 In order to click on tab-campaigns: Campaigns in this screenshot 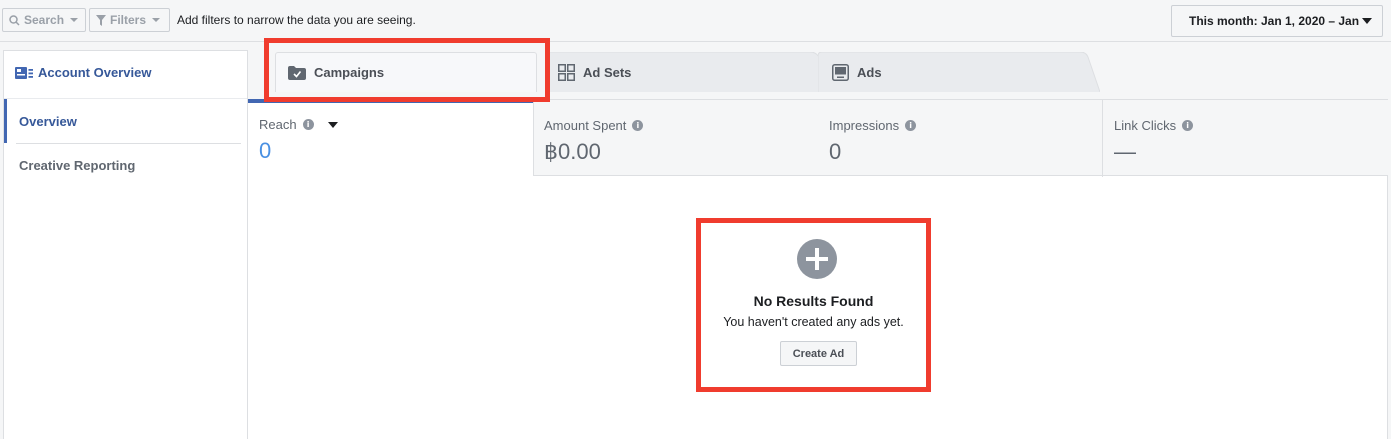, I will do `click(406, 72)`.